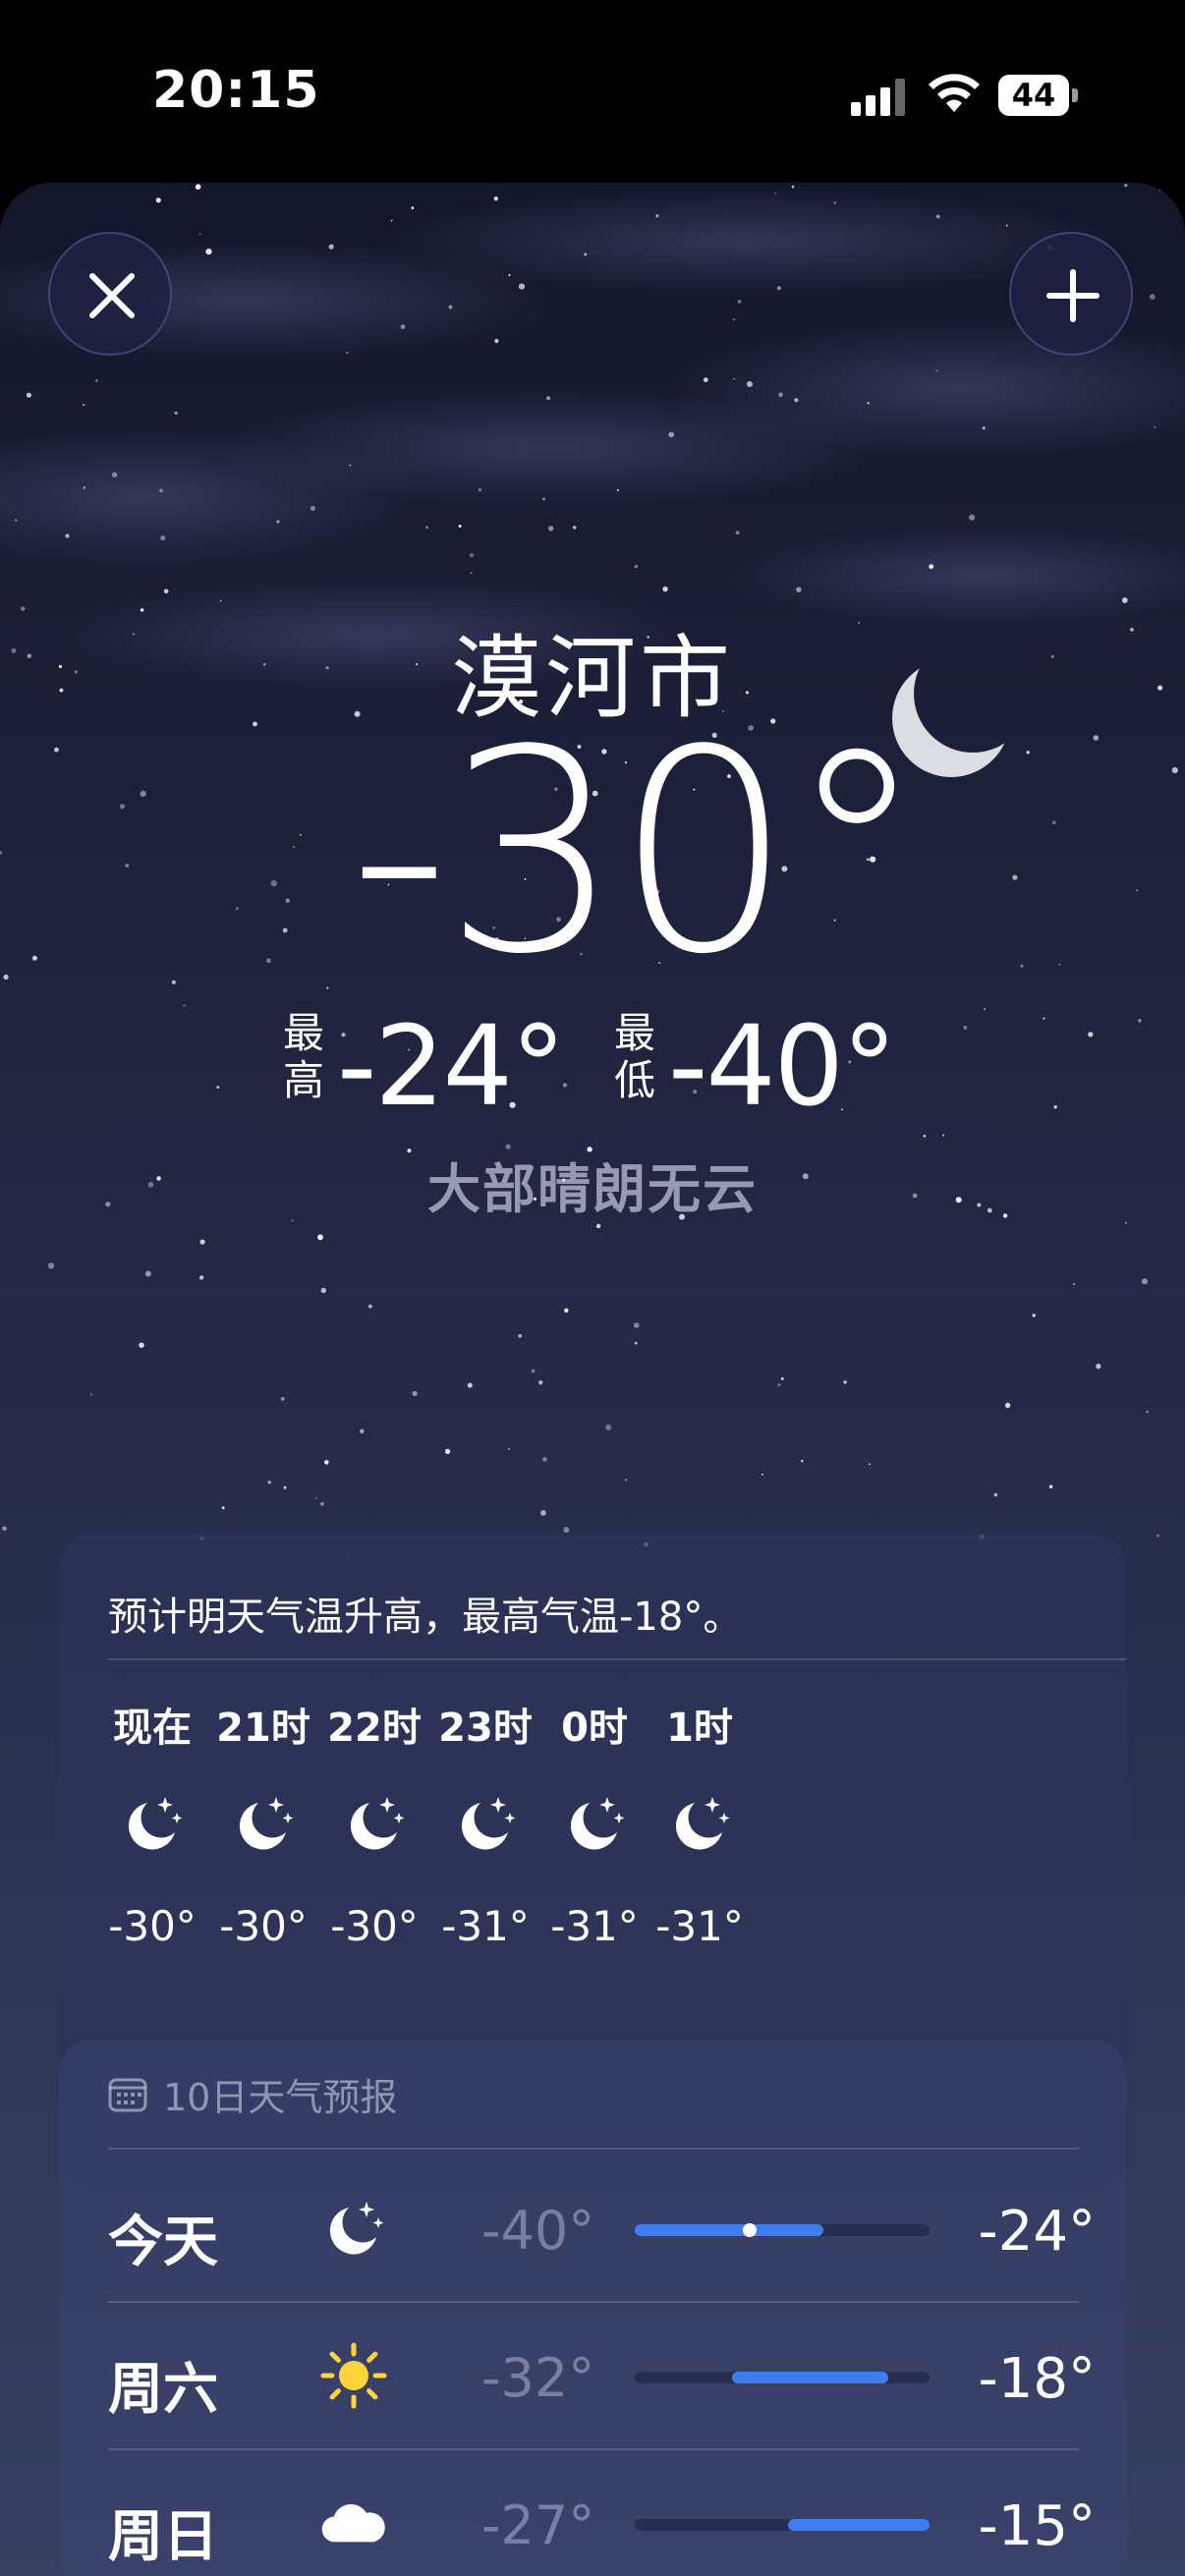 This screenshot has height=2576, width=1185. What do you see at coordinates (128, 2095) in the screenshot?
I see `calendar-icon` at bounding box center [128, 2095].